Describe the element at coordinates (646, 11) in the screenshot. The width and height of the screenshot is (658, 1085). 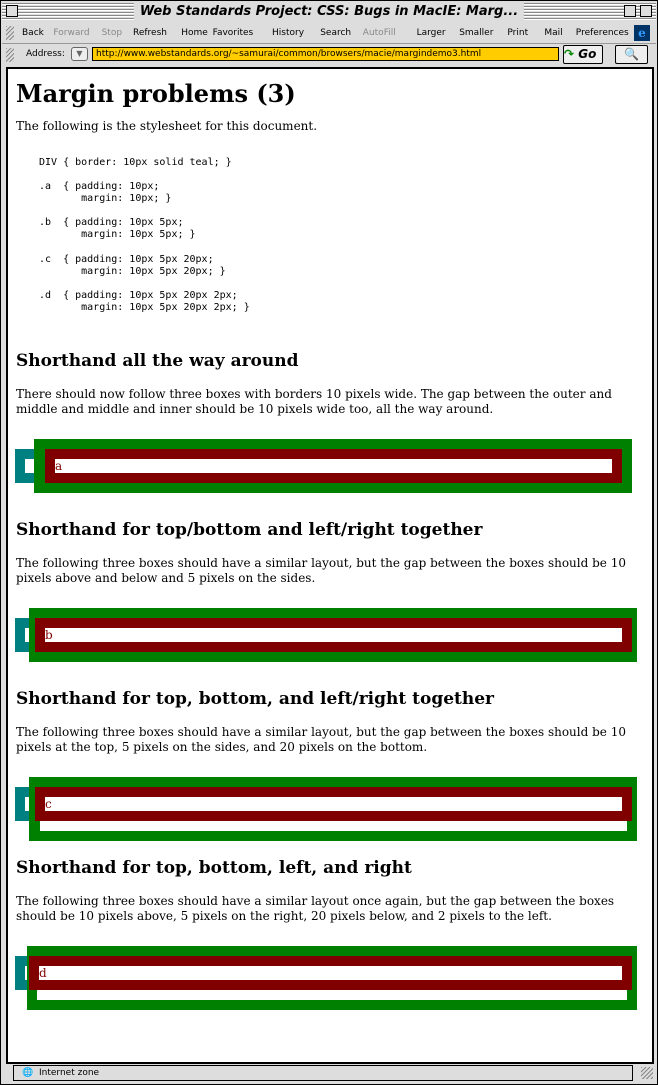
I see `collapse-box` at that location.